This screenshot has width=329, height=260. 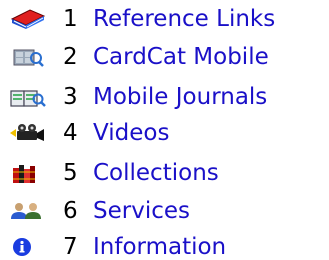 What do you see at coordinates (70, 211) in the screenshot?
I see `menu-item-number: 6` at bounding box center [70, 211].